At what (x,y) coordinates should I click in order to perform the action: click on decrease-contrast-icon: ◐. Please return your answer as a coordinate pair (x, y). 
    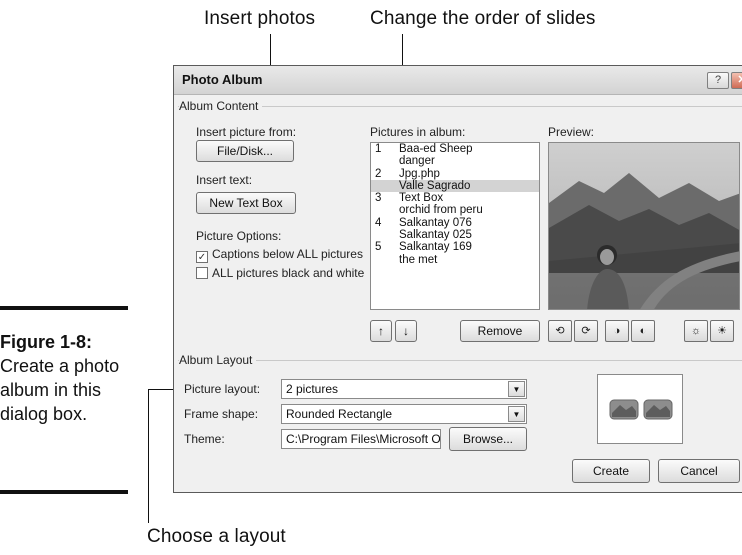
    Looking at the image, I should click on (643, 331).